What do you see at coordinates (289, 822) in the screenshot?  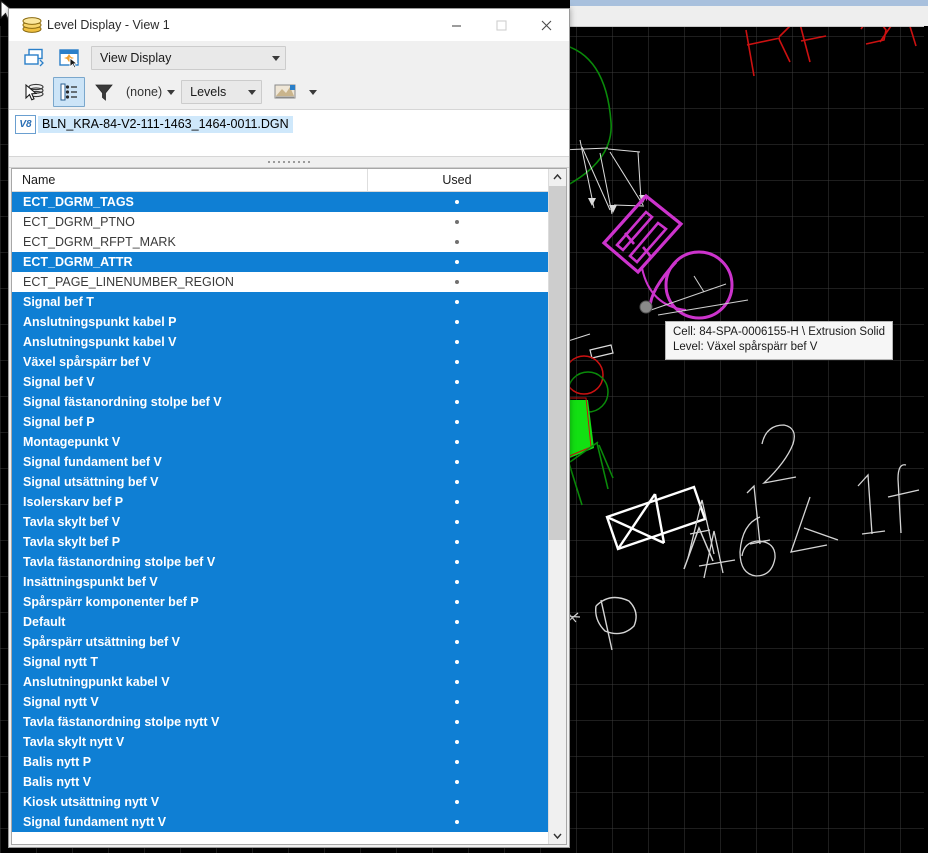 I see `table-row: Signal fundament nytt V` at bounding box center [289, 822].